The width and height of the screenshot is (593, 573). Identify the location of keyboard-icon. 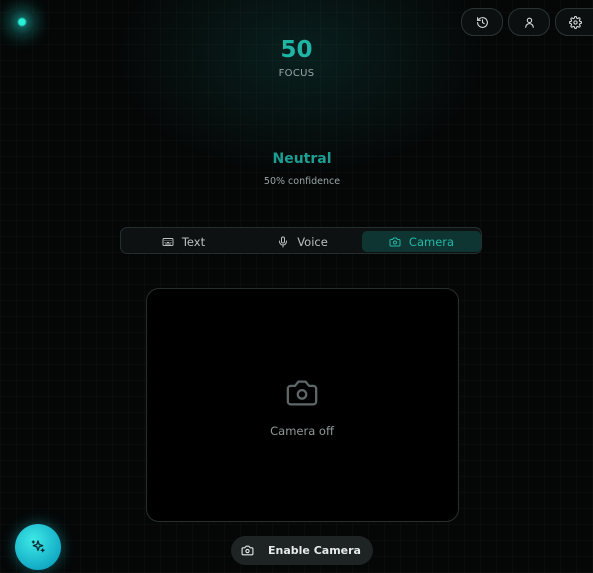
(168, 241).